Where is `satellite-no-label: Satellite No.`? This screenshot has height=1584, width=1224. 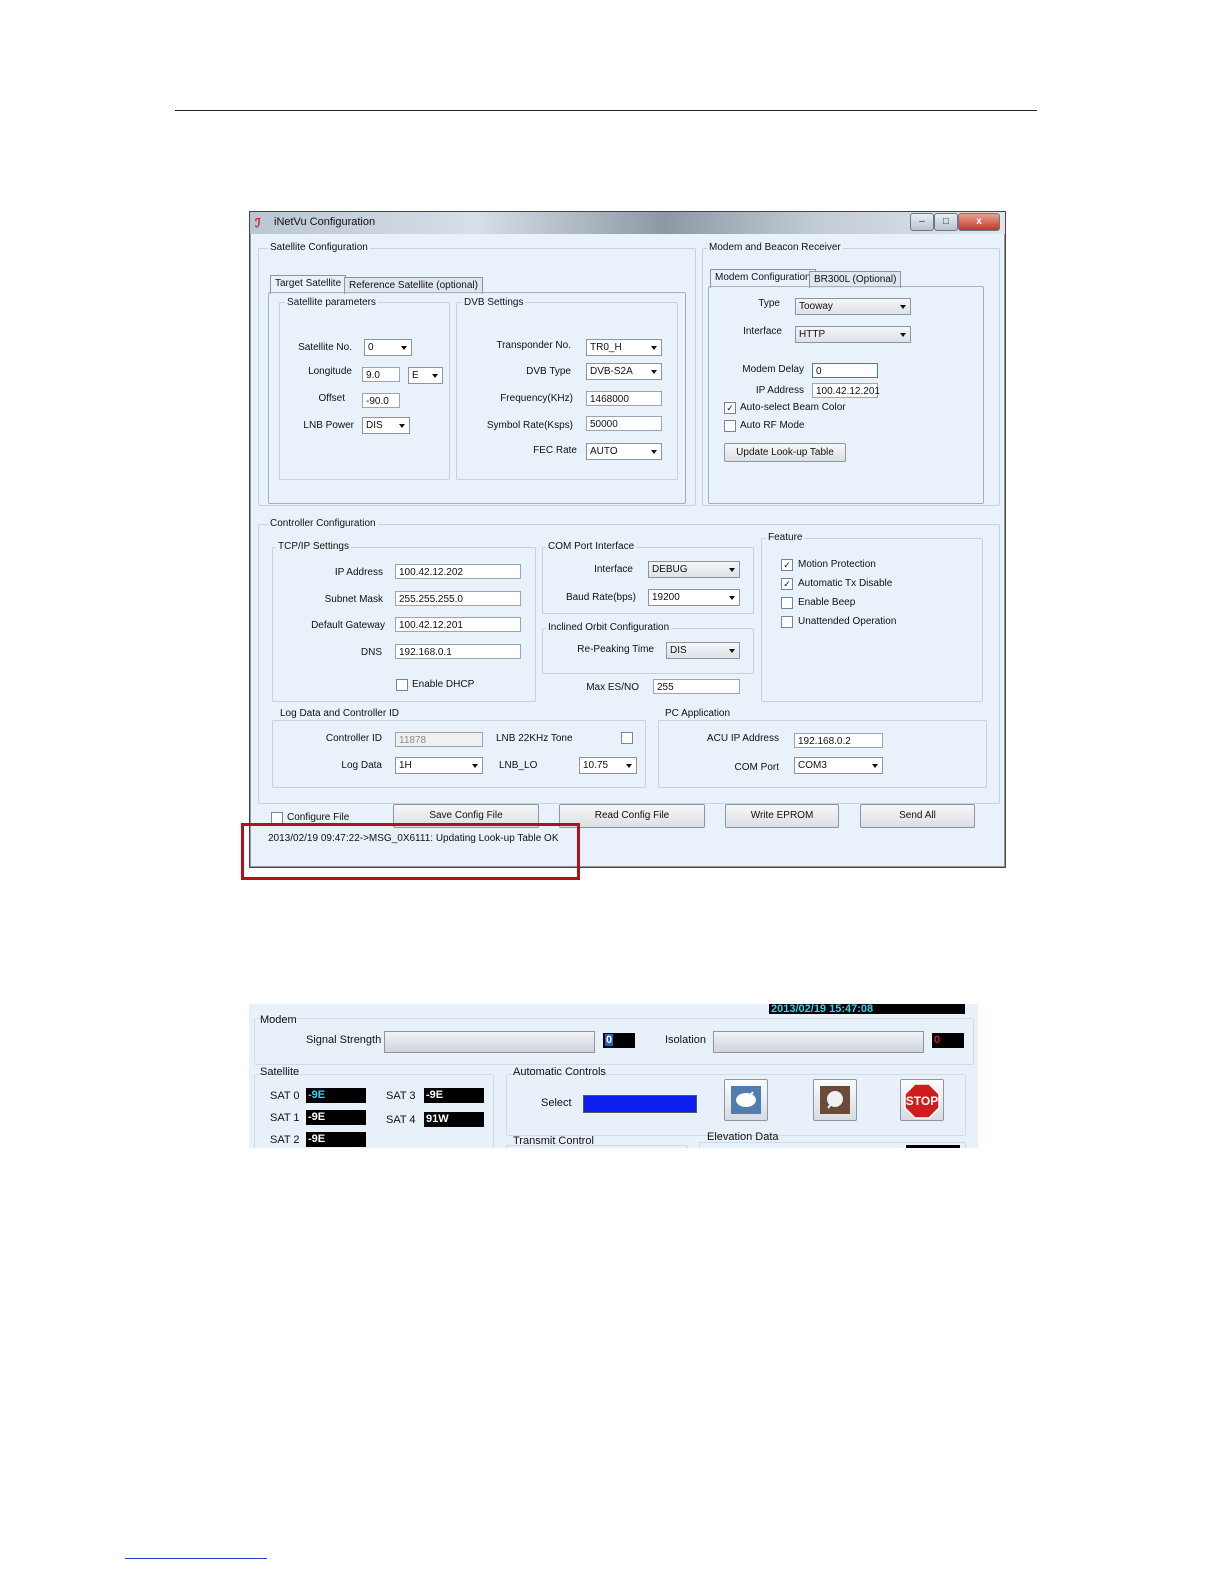 satellite-no-label: Satellite No. is located at coordinates (325, 347).